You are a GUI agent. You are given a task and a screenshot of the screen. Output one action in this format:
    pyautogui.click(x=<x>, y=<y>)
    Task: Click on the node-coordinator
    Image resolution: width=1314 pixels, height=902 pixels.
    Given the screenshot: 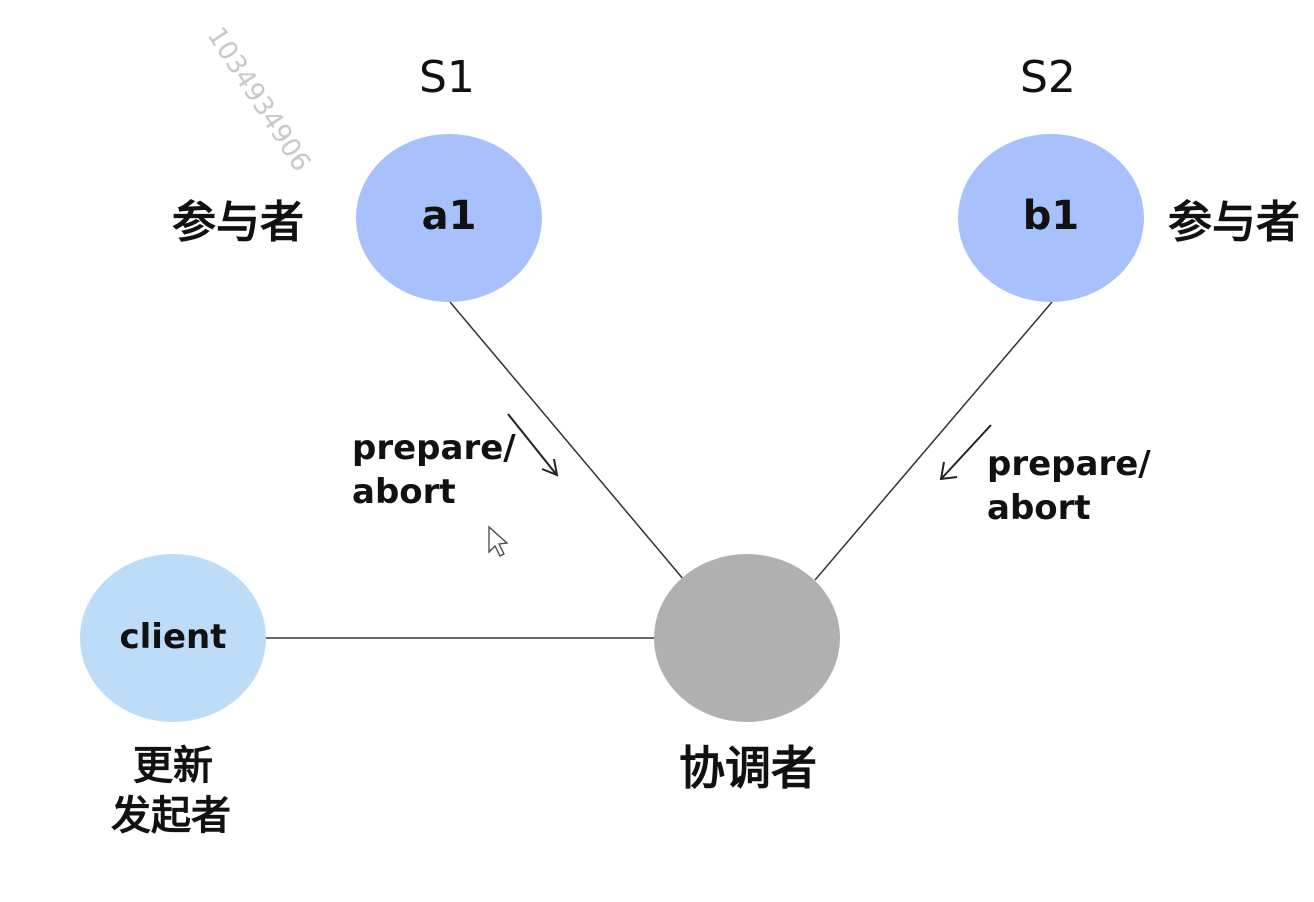 What is the action you would take?
    pyautogui.click(x=747, y=638)
    